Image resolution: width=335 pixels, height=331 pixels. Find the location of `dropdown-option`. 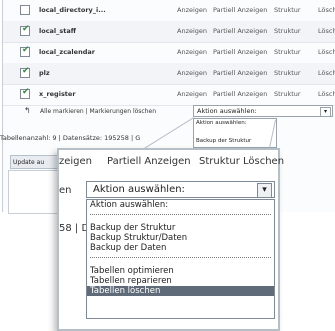

dropdown-option is located at coordinates (235, 132).